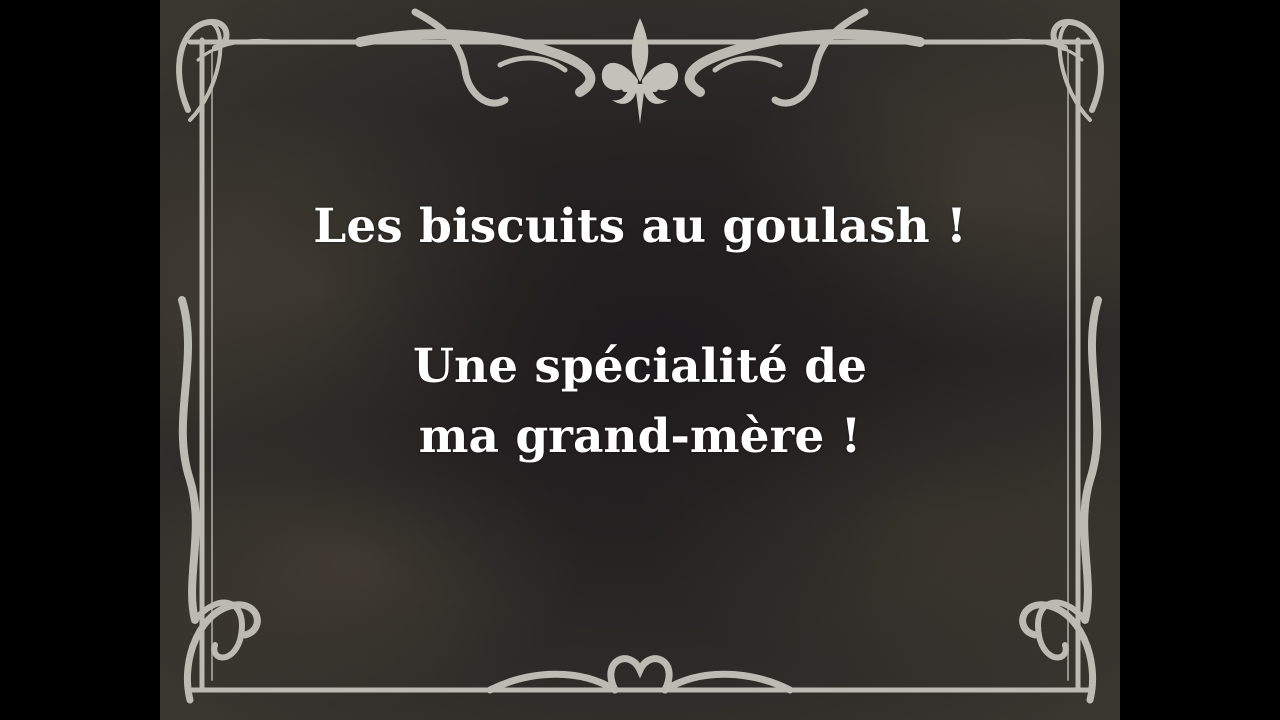 The height and width of the screenshot is (720, 1280). What do you see at coordinates (1051, 70) in the screenshot?
I see `corner-scroll-top-right-icon` at bounding box center [1051, 70].